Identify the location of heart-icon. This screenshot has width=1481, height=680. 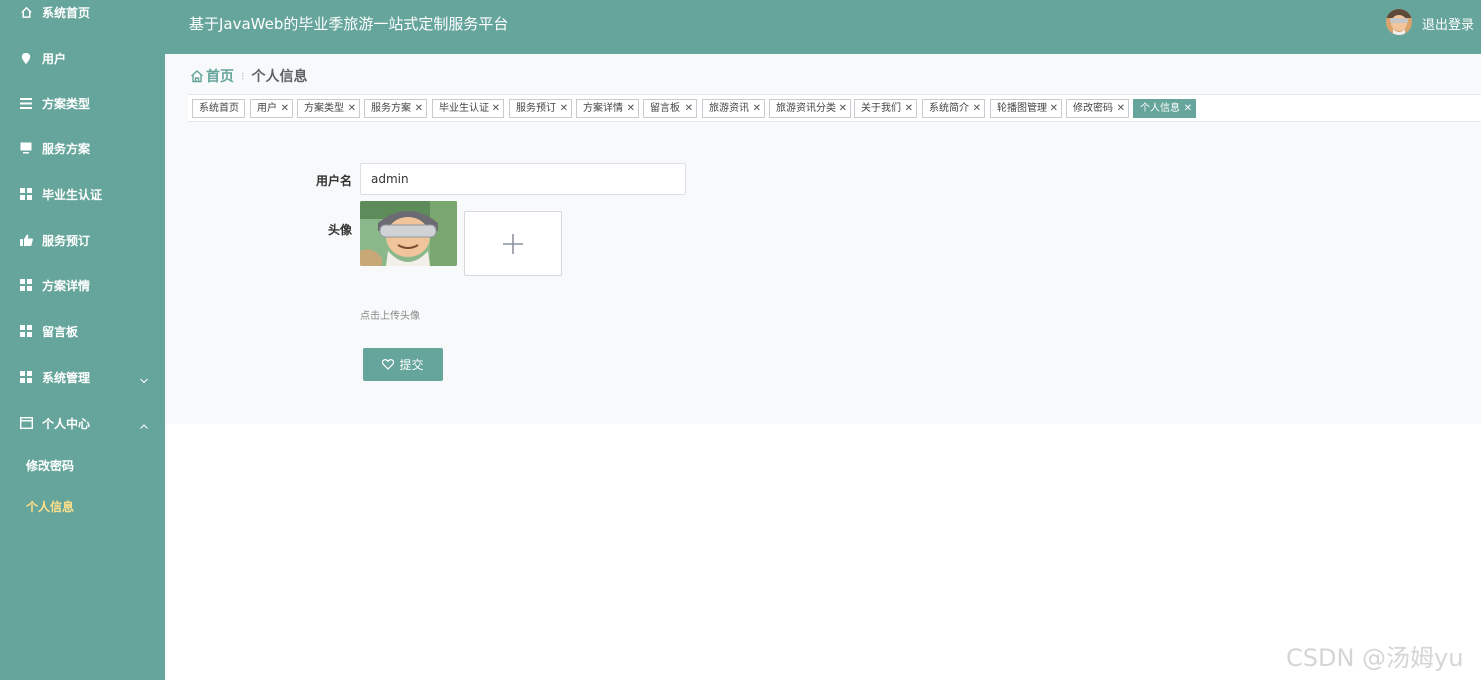
(388, 364).